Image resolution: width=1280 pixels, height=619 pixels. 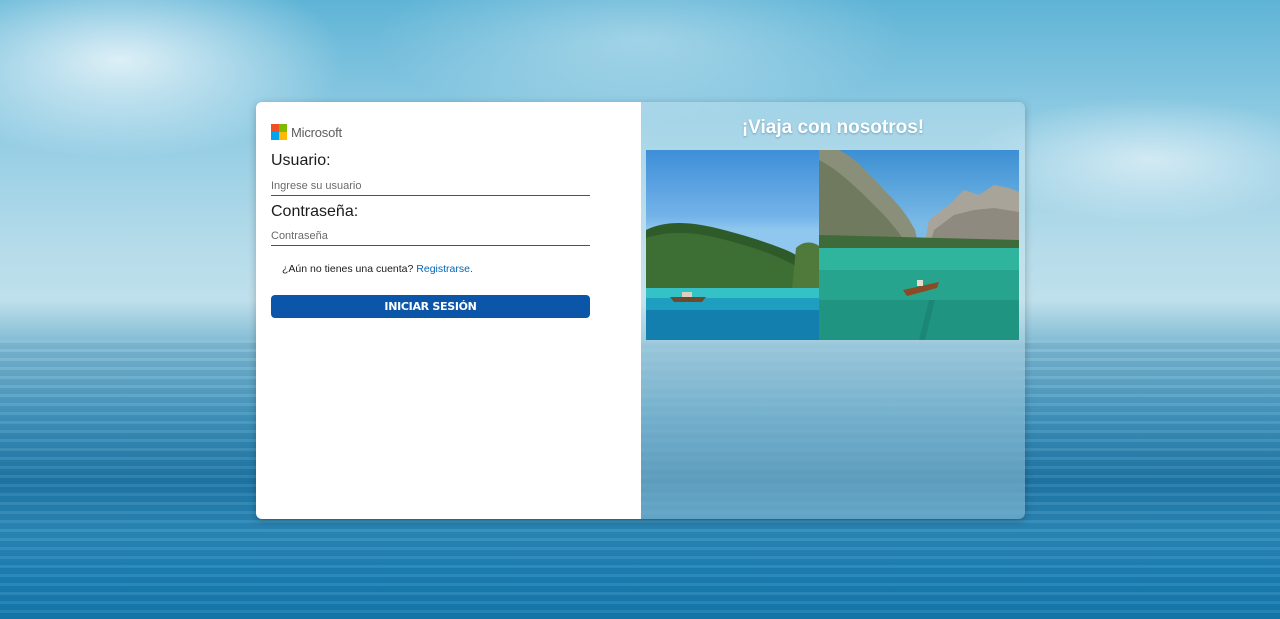 I want to click on microsoft-logo-icon, so click(x=279, y=132).